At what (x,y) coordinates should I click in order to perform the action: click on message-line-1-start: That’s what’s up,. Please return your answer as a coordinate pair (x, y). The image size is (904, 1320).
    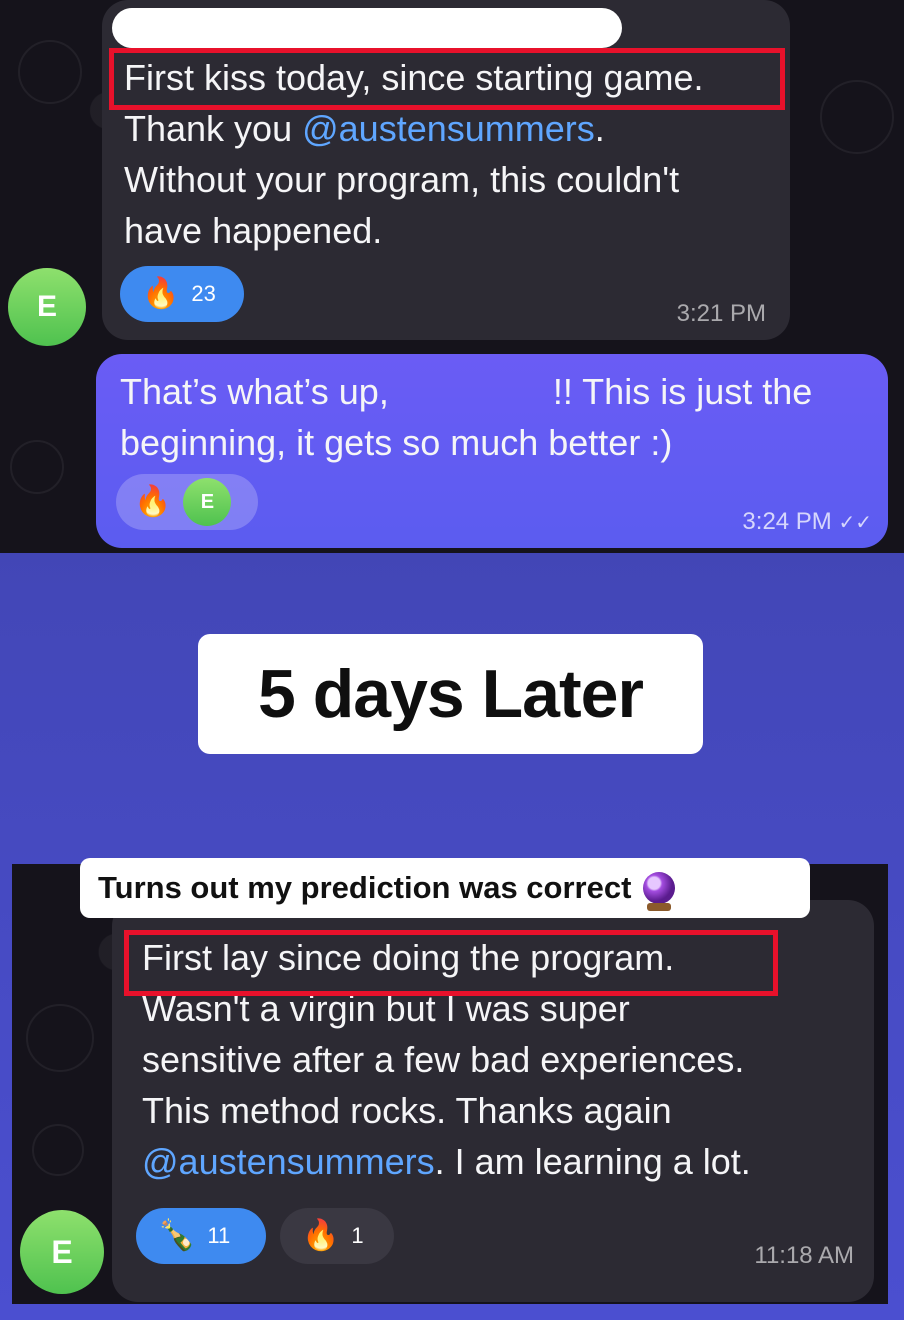
    Looking at the image, I should click on (254, 391).